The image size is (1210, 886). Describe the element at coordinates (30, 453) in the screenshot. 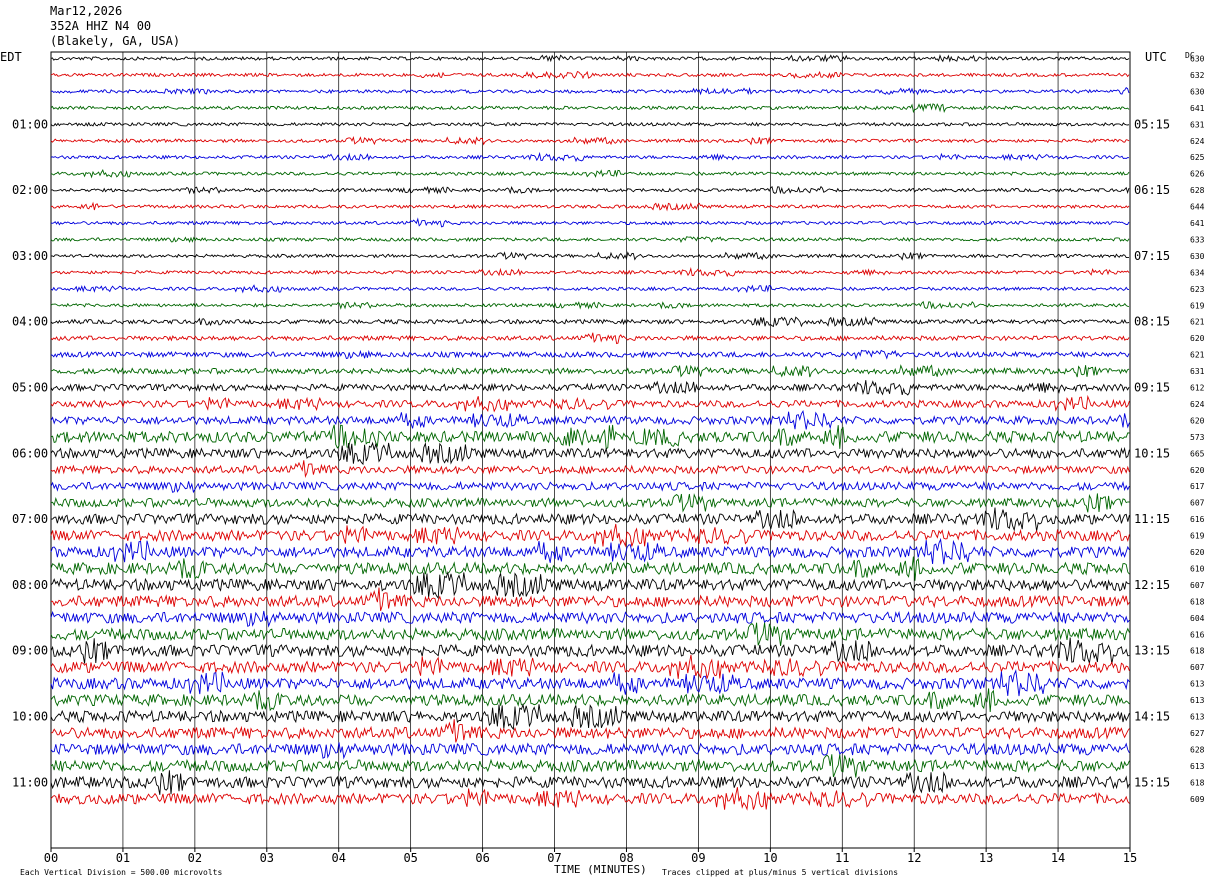

I see `left-time-label: 06:00` at that location.